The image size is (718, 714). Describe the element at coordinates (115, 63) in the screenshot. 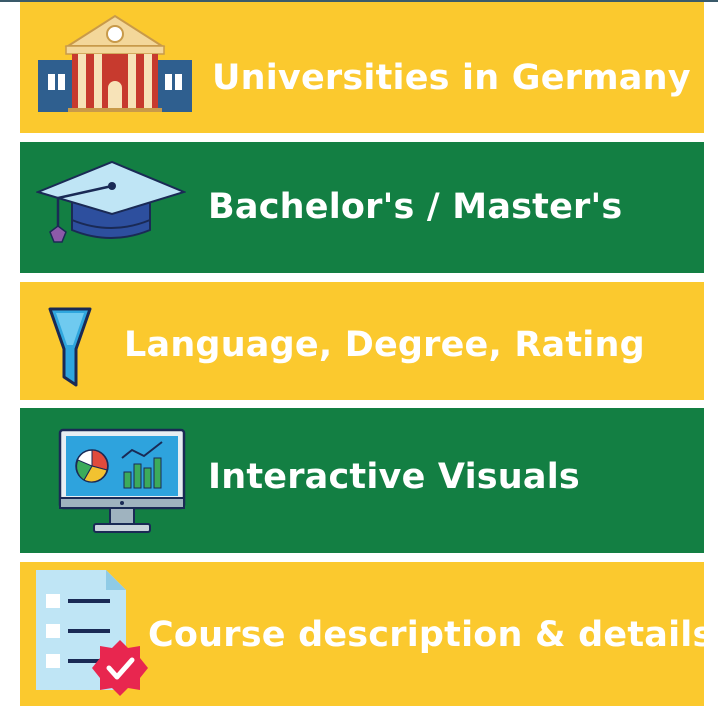

I see `university-building-icon` at that location.